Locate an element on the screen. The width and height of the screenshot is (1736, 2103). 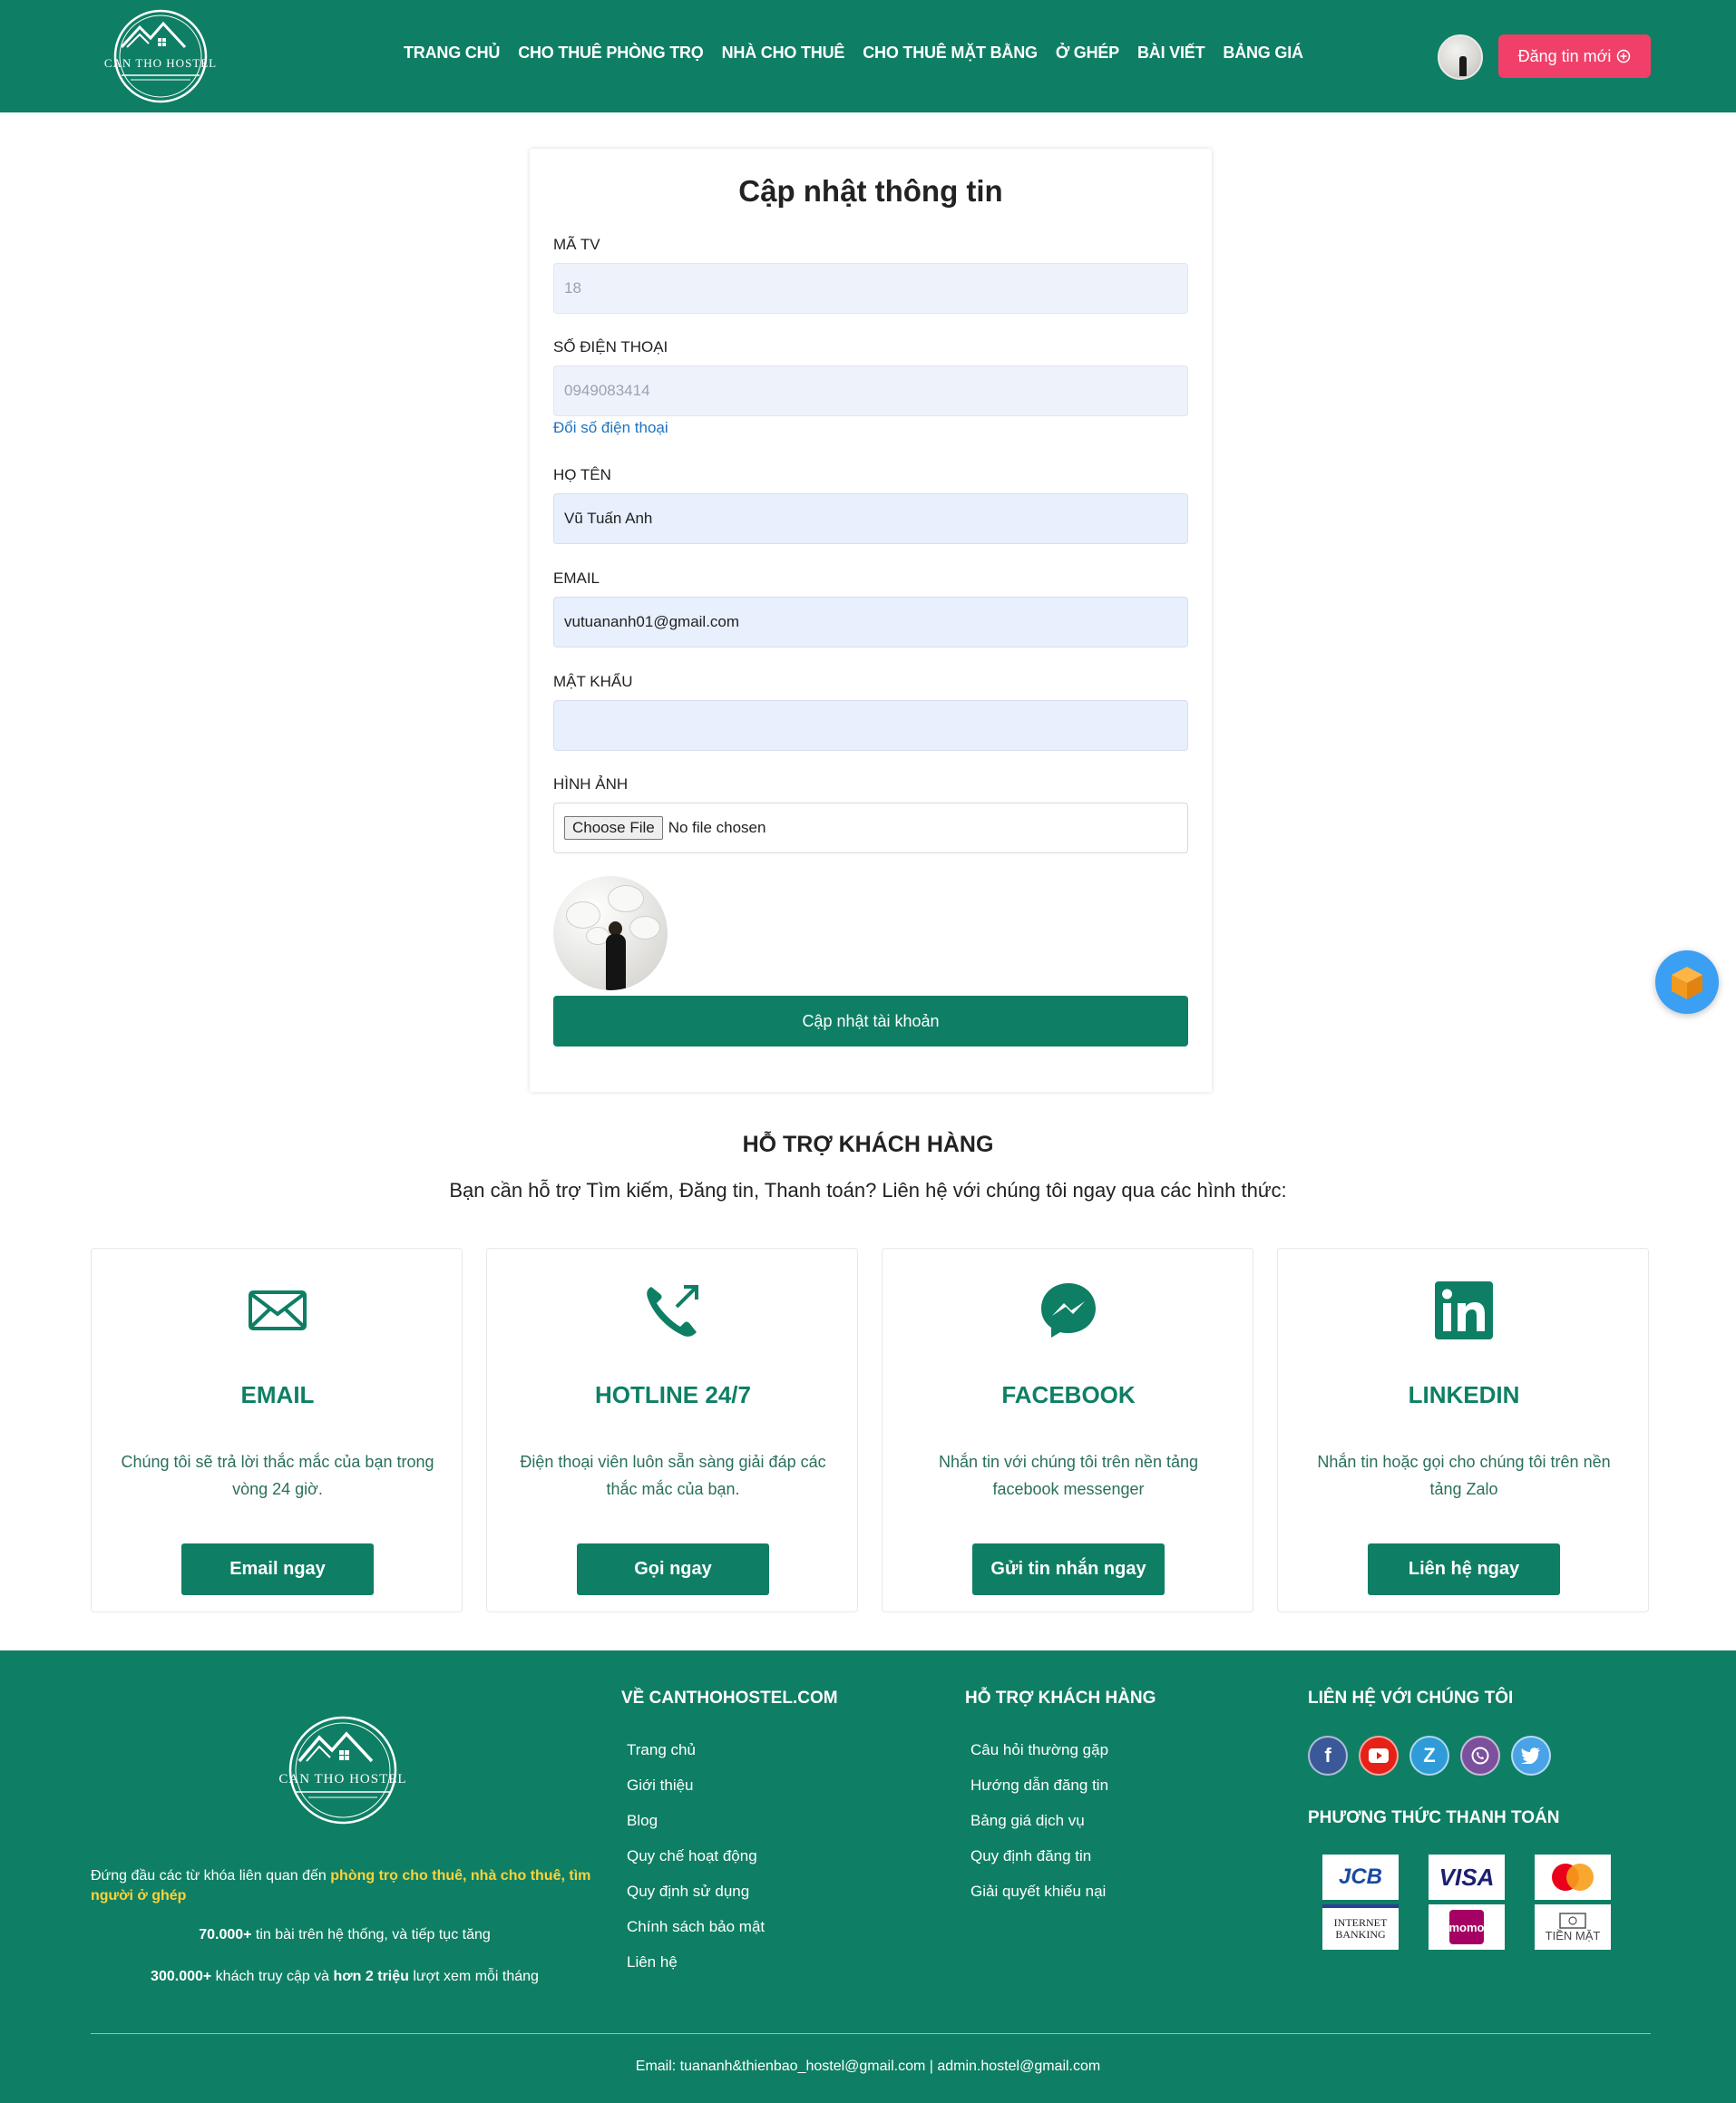
payment-visa: VISA is located at coordinates (1467, 1878).